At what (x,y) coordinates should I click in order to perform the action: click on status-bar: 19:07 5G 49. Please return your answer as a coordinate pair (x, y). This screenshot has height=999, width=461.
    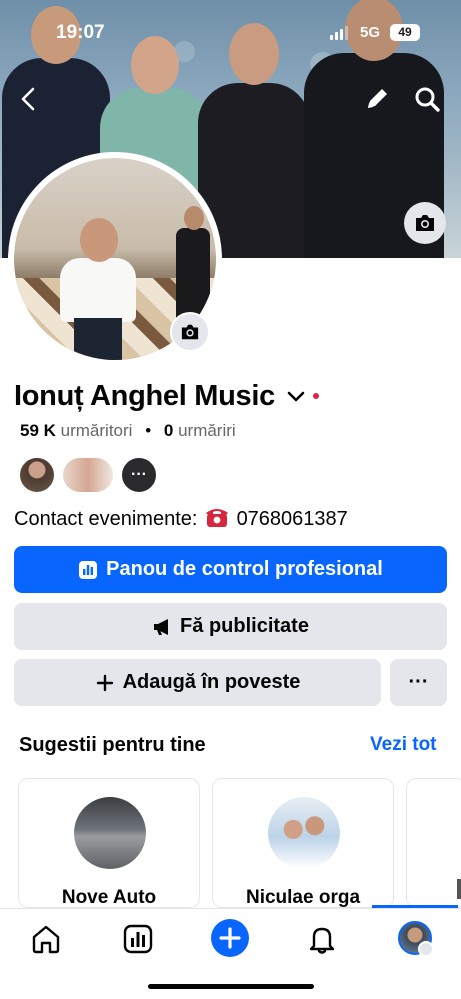
    Looking at the image, I should click on (230, 34).